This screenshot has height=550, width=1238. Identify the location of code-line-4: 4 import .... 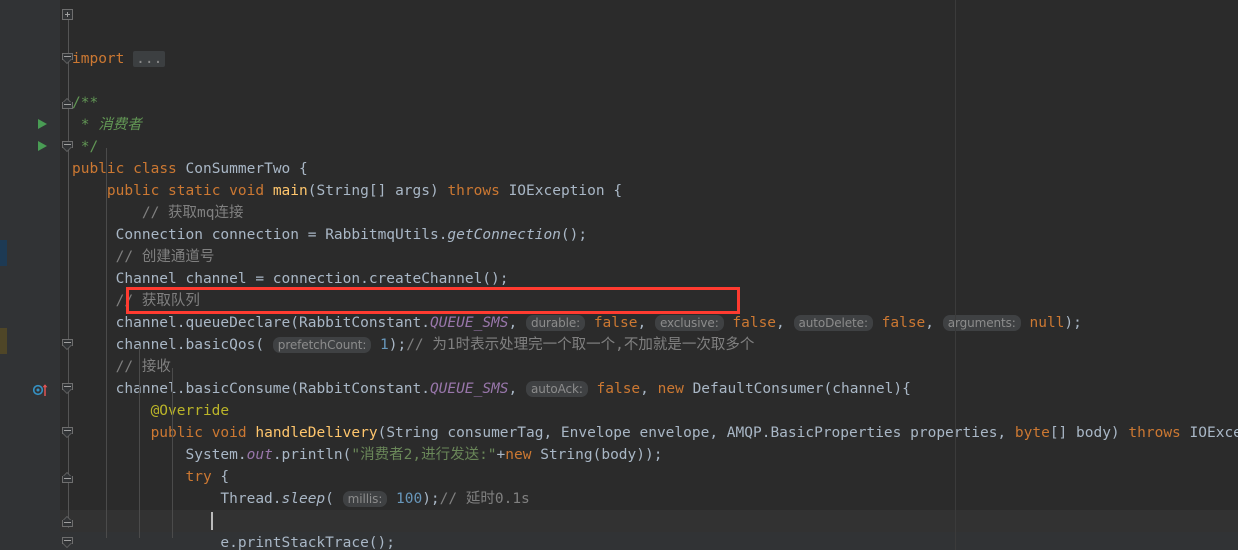
(619, 35).